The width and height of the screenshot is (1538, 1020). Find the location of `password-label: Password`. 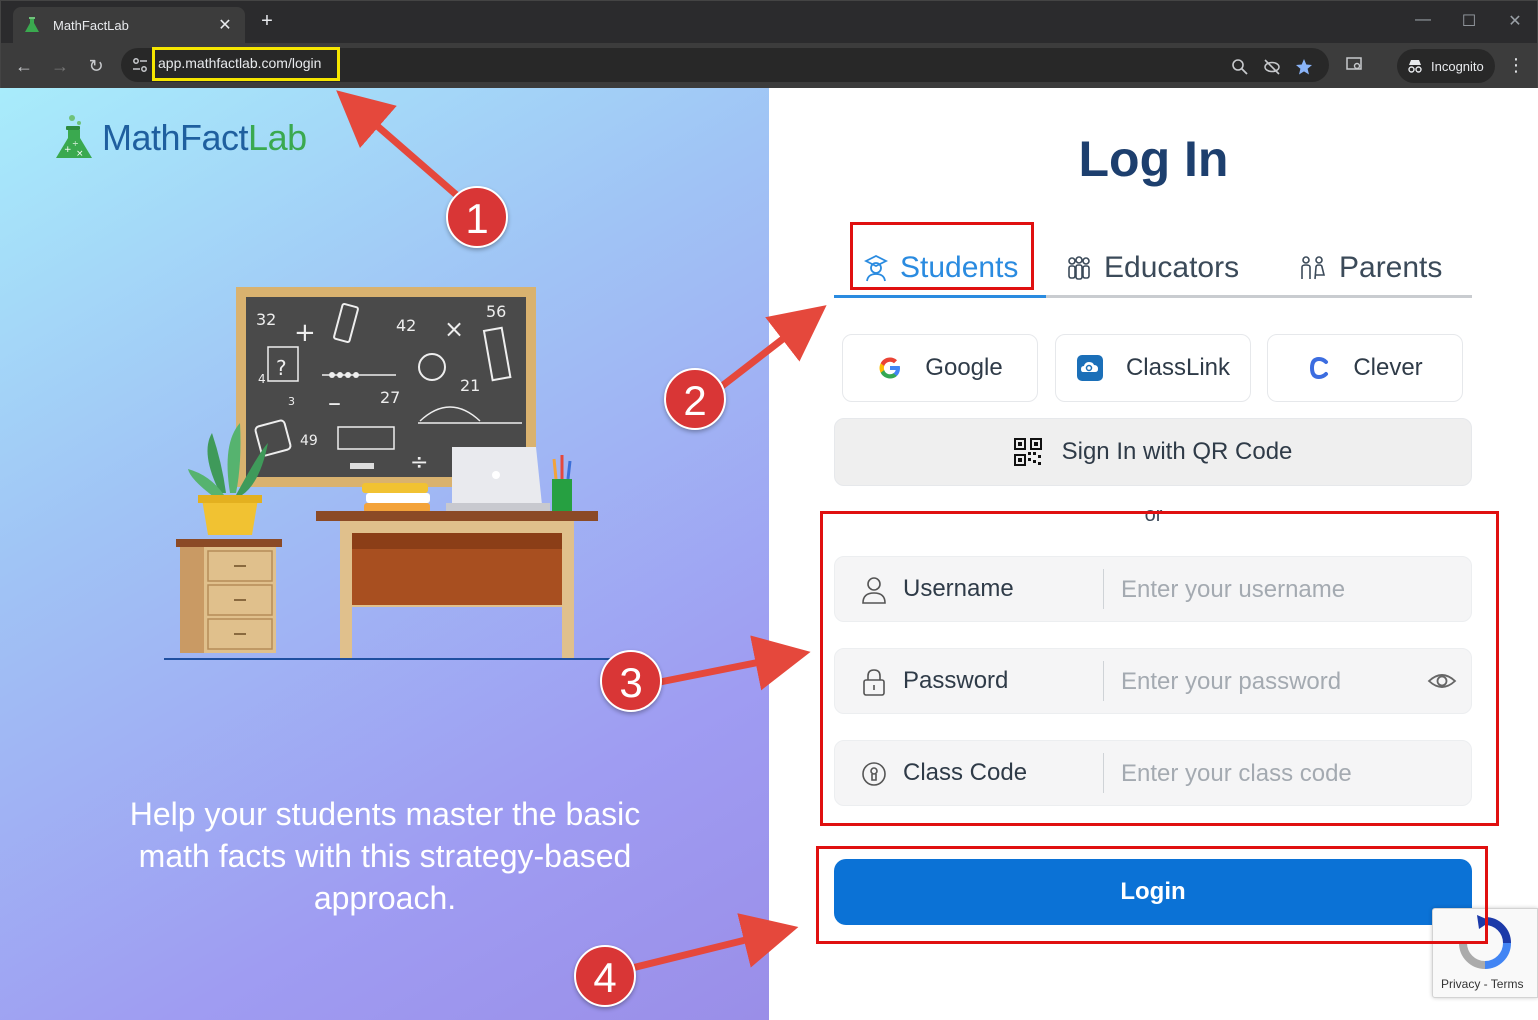

password-label: Password is located at coordinates (956, 680).